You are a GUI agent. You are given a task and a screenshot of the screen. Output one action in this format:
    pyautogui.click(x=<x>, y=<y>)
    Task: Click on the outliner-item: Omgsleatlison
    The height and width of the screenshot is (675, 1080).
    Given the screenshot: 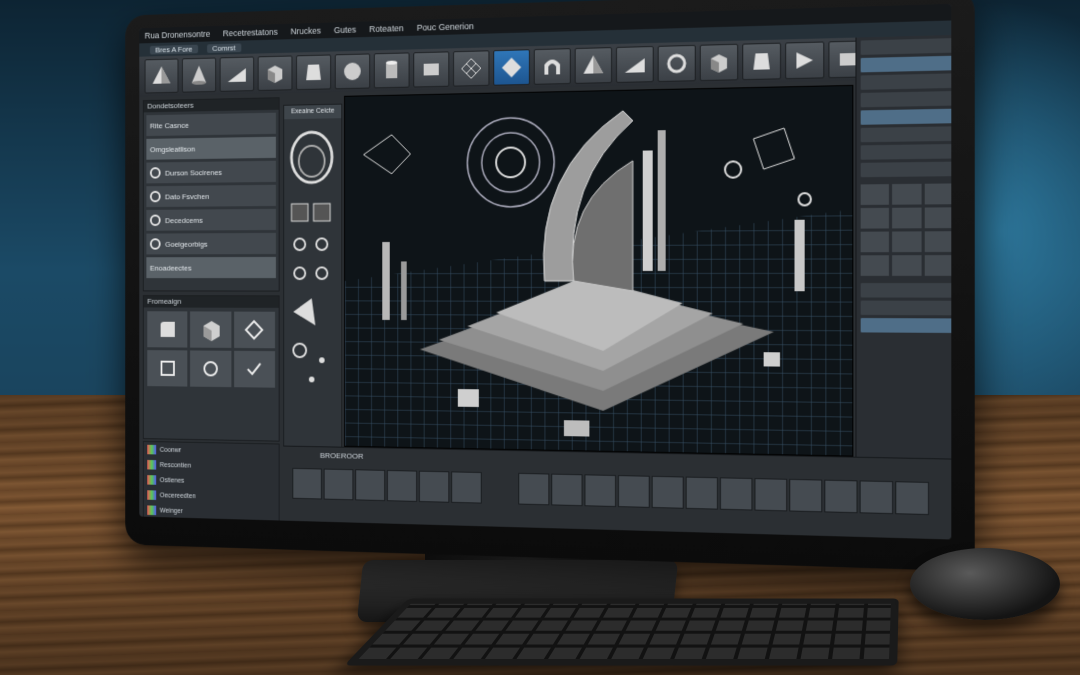 What is the action you would take?
    pyautogui.click(x=211, y=148)
    